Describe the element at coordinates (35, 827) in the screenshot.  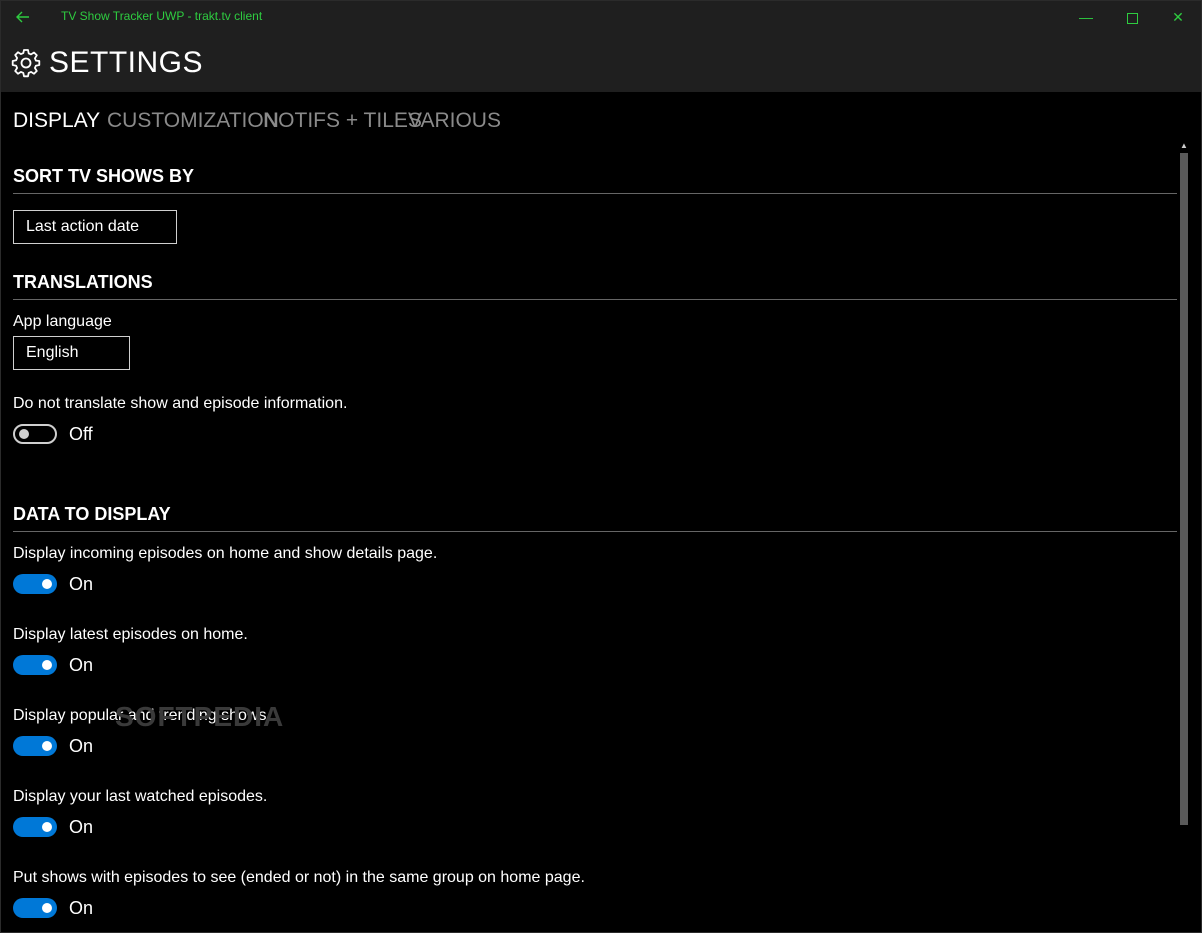
I see `last-watched-toggle` at that location.